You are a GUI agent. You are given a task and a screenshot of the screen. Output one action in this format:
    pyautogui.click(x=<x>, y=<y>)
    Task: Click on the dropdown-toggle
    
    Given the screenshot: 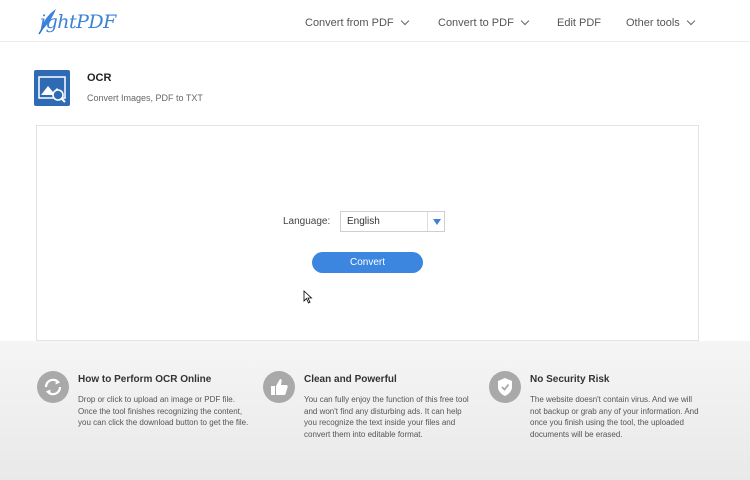 What is the action you would take?
    pyautogui.click(x=435, y=221)
    